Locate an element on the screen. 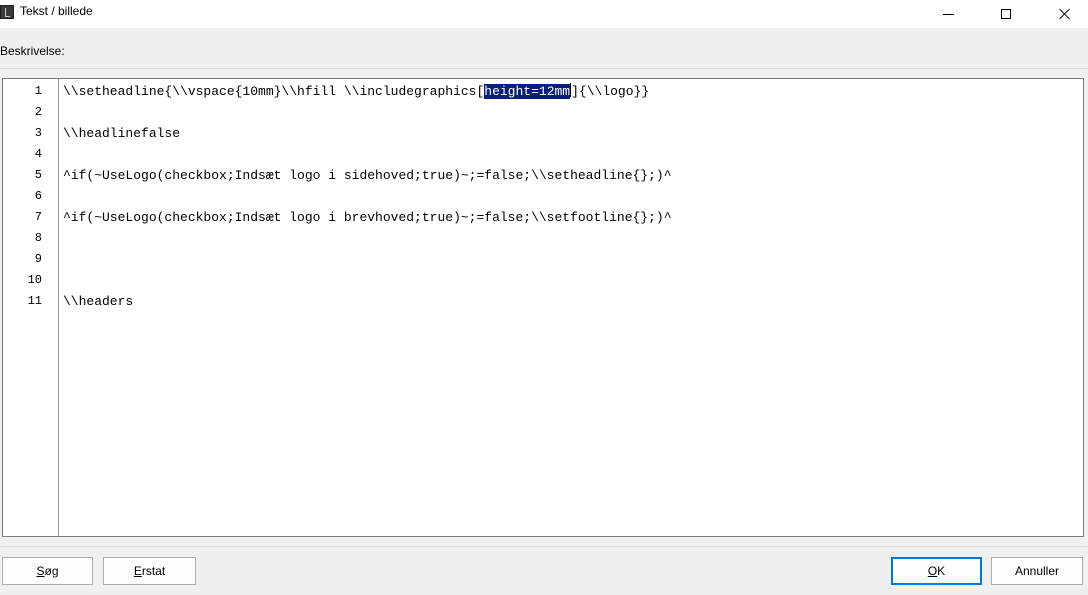 This screenshot has height=595, width=1088. maximize-icon is located at coordinates (1006, 14).